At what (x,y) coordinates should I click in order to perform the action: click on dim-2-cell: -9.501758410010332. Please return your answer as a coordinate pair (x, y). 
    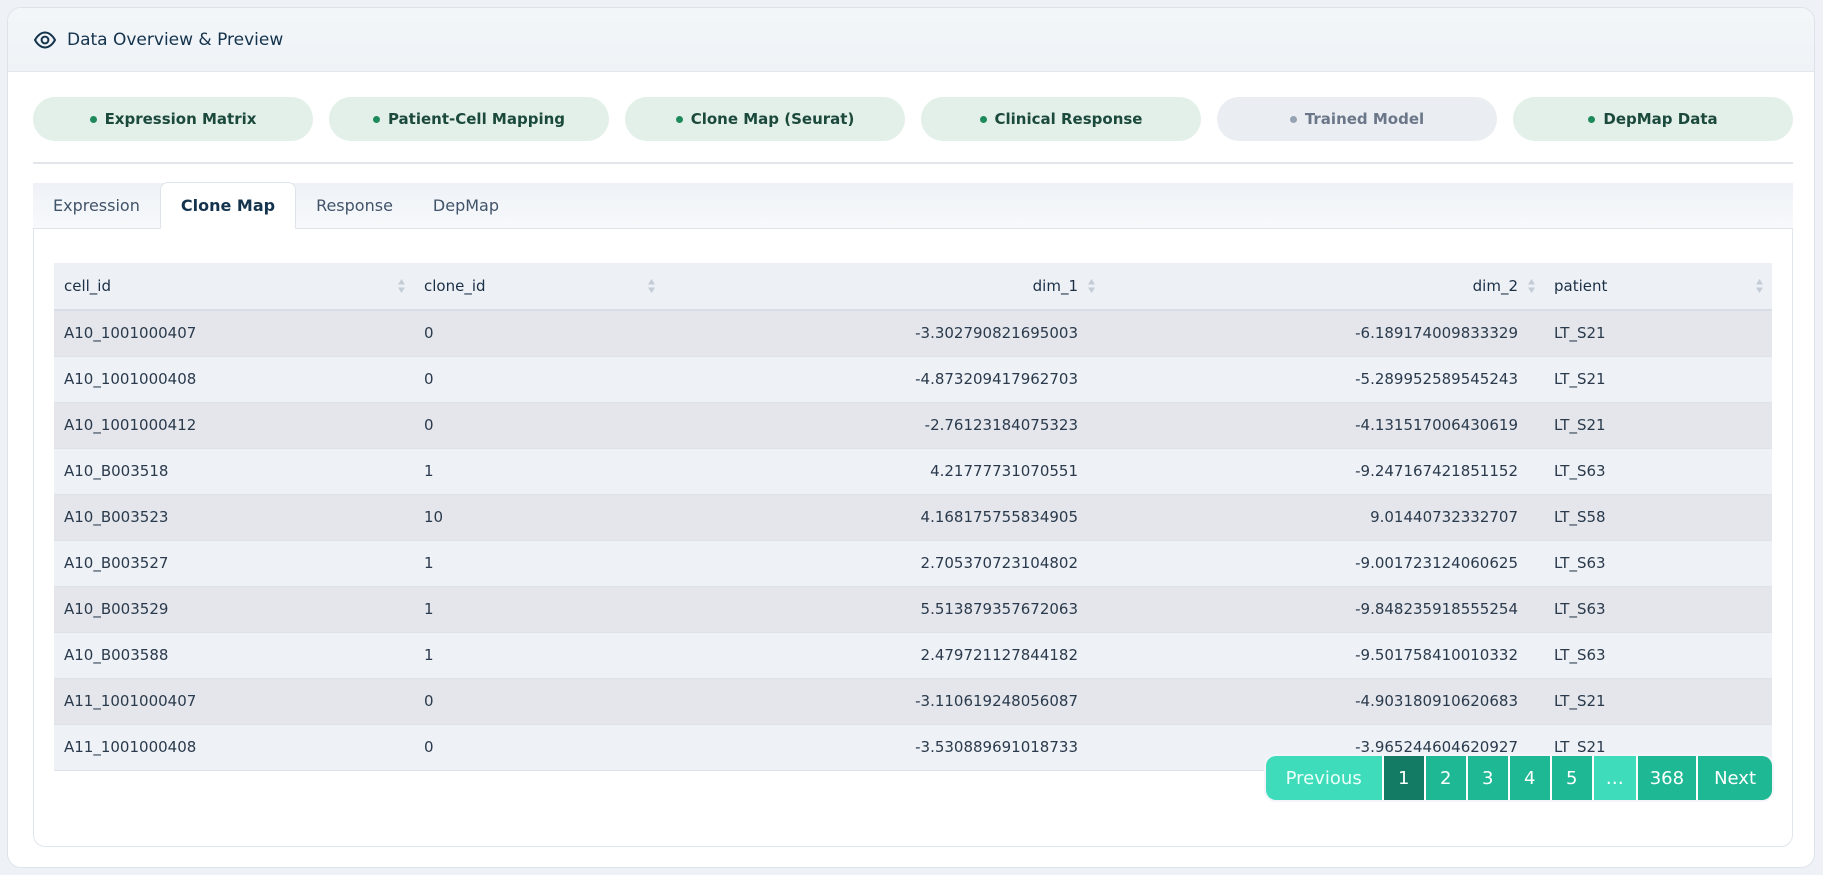
    Looking at the image, I should click on (1324, 655).